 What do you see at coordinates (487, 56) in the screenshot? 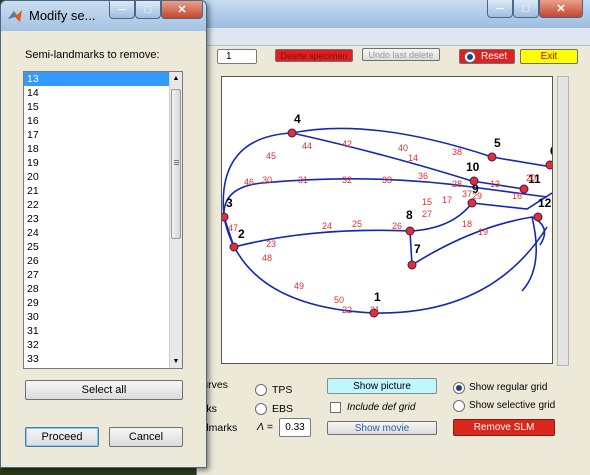
I see `reset-button: Reset` at bounding box center [487, 56].